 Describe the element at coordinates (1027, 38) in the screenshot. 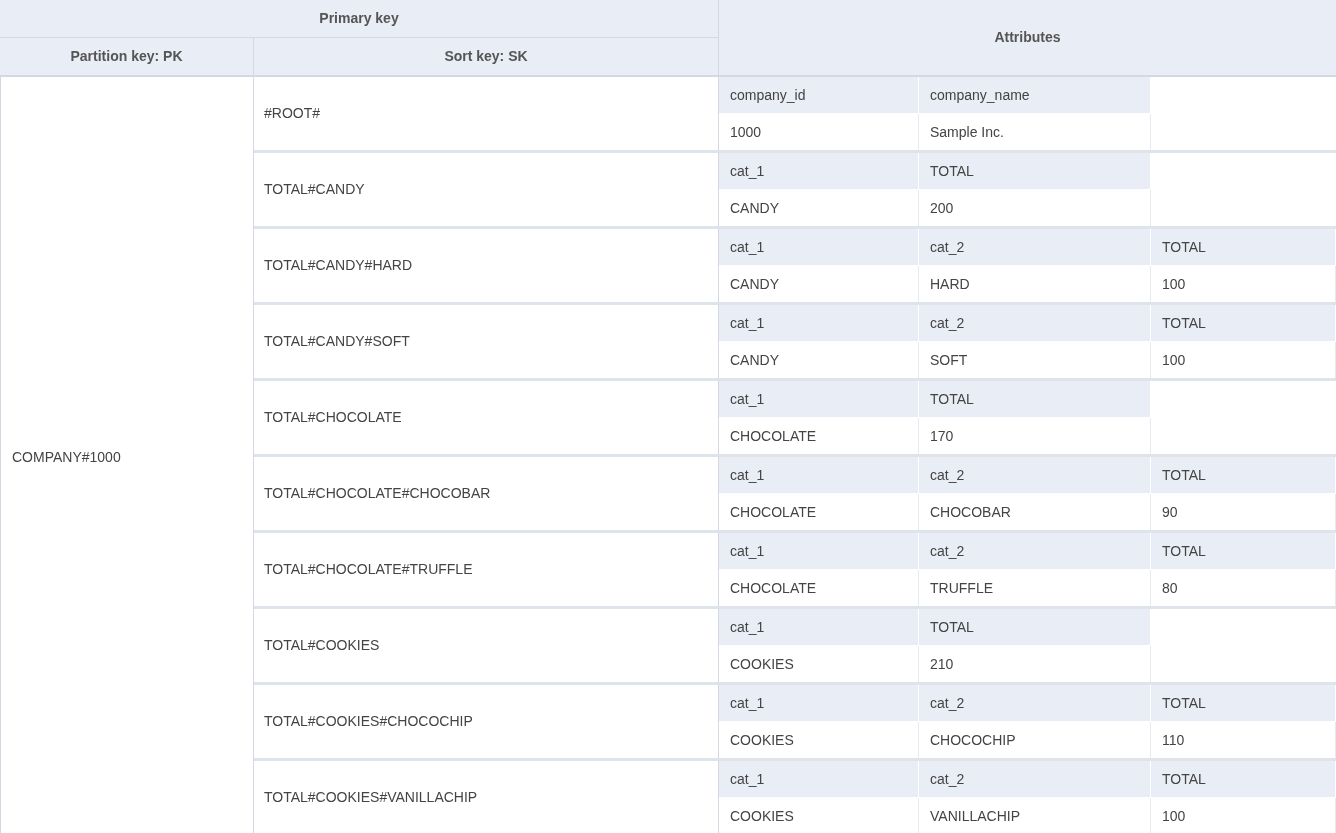

I see `header-cell: Attributes` at that location.